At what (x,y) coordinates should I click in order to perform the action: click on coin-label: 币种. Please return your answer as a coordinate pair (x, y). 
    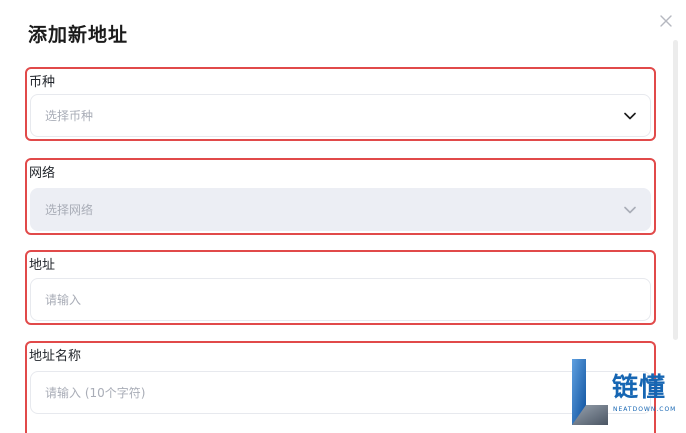
    Looking at the image, I should click on (42, 82).